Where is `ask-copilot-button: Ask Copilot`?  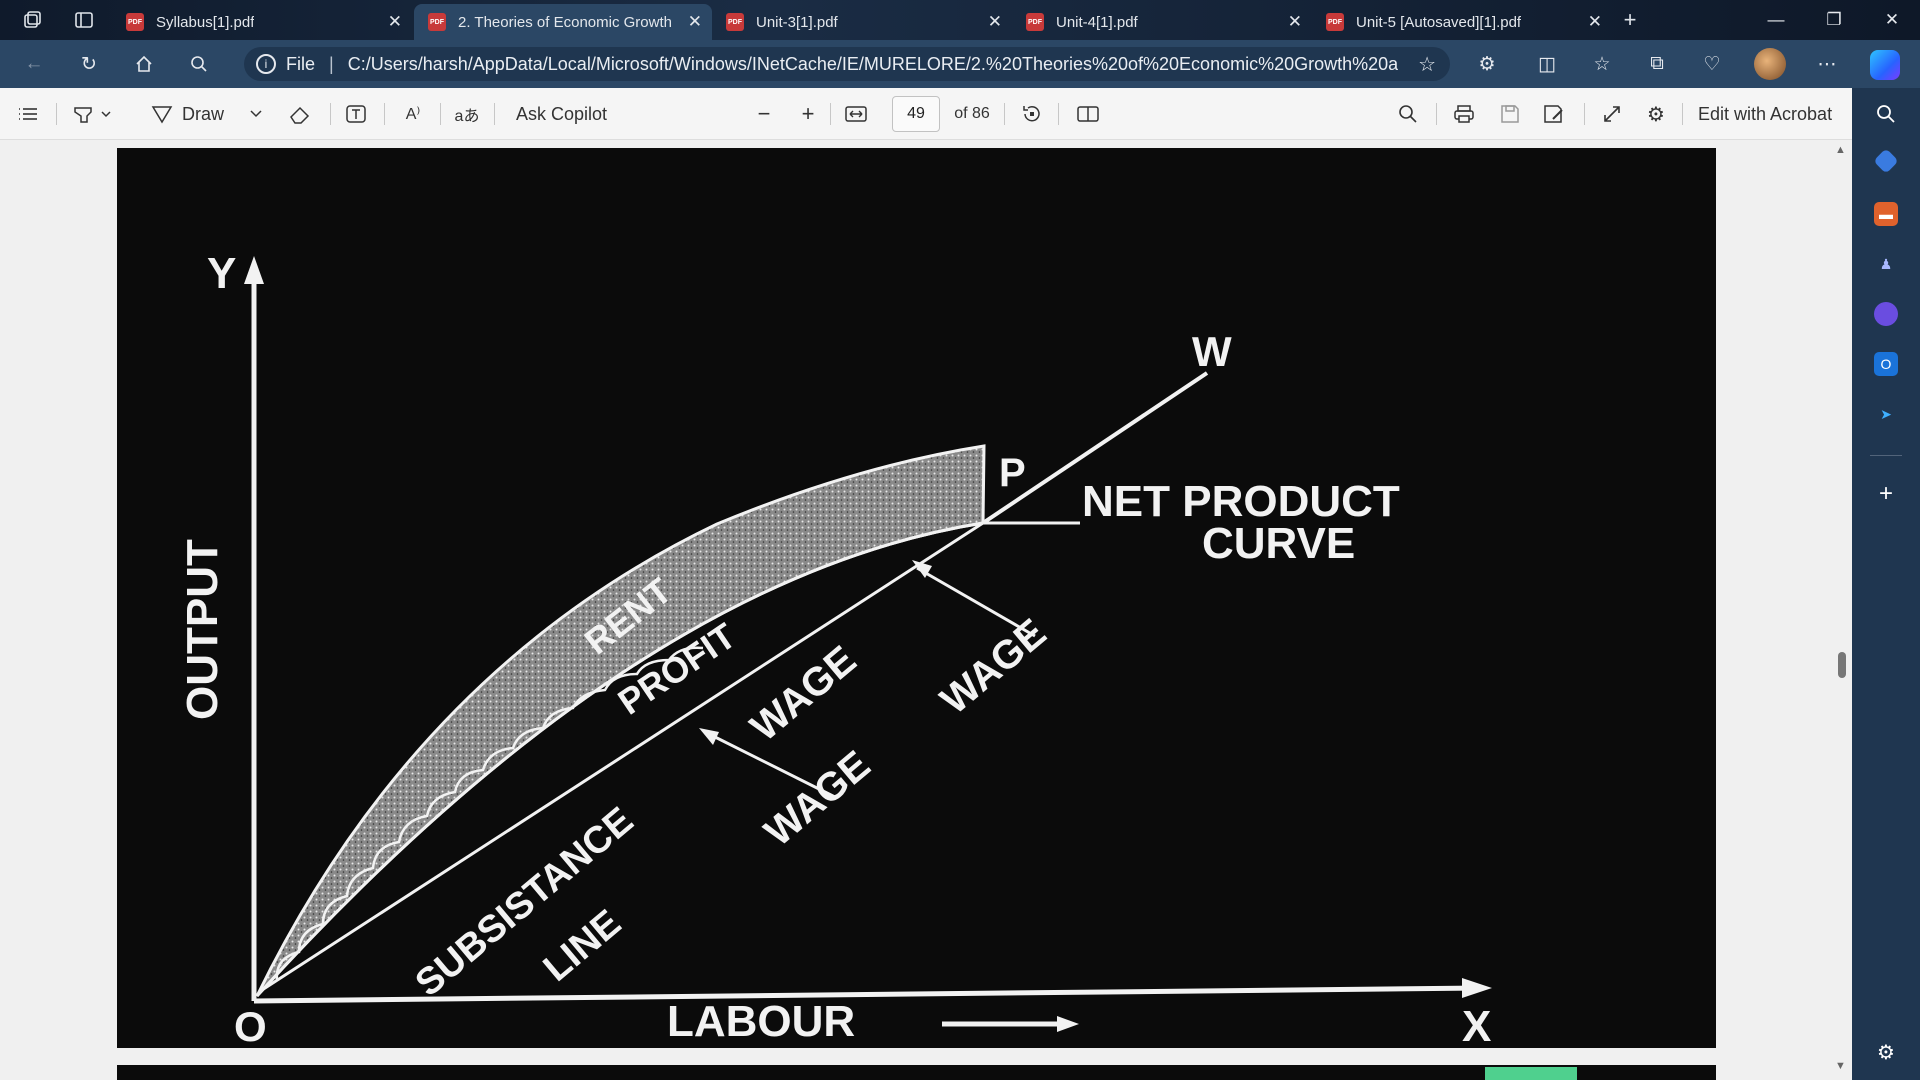
ask-copilot-button: Ask Copilot is located at coordinates (566, 114).